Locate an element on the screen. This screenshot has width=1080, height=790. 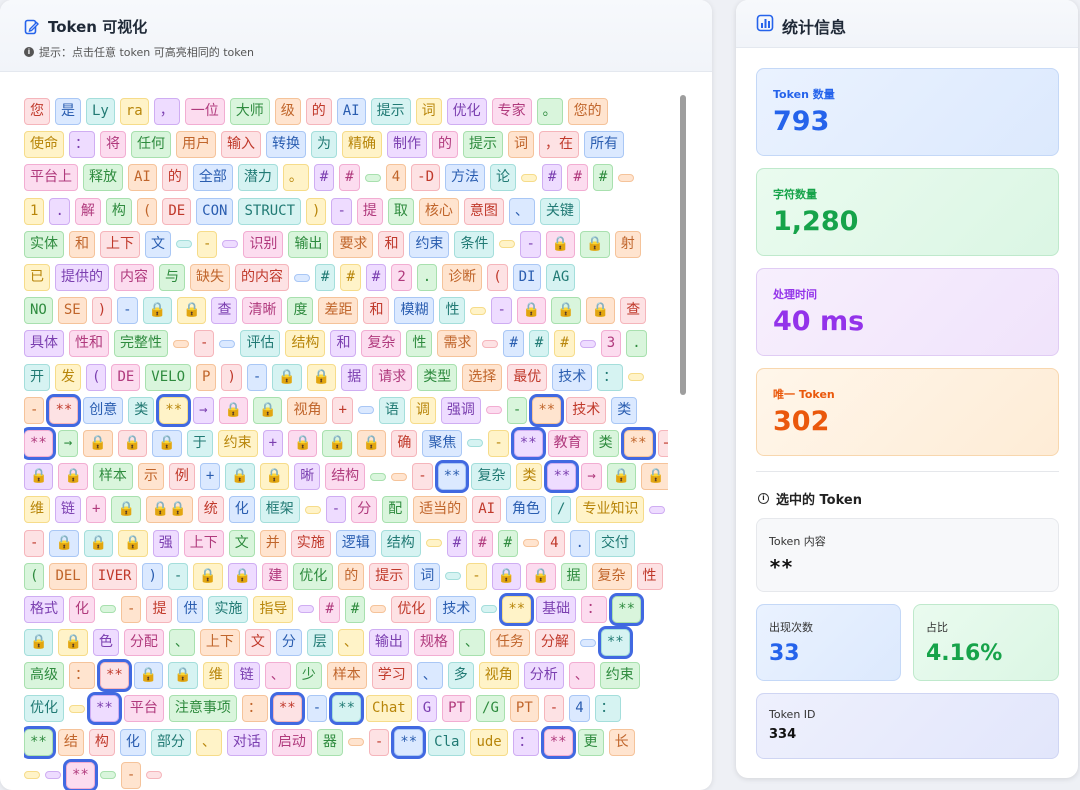
token-chip: 化 is located at coordinates (82, 609).